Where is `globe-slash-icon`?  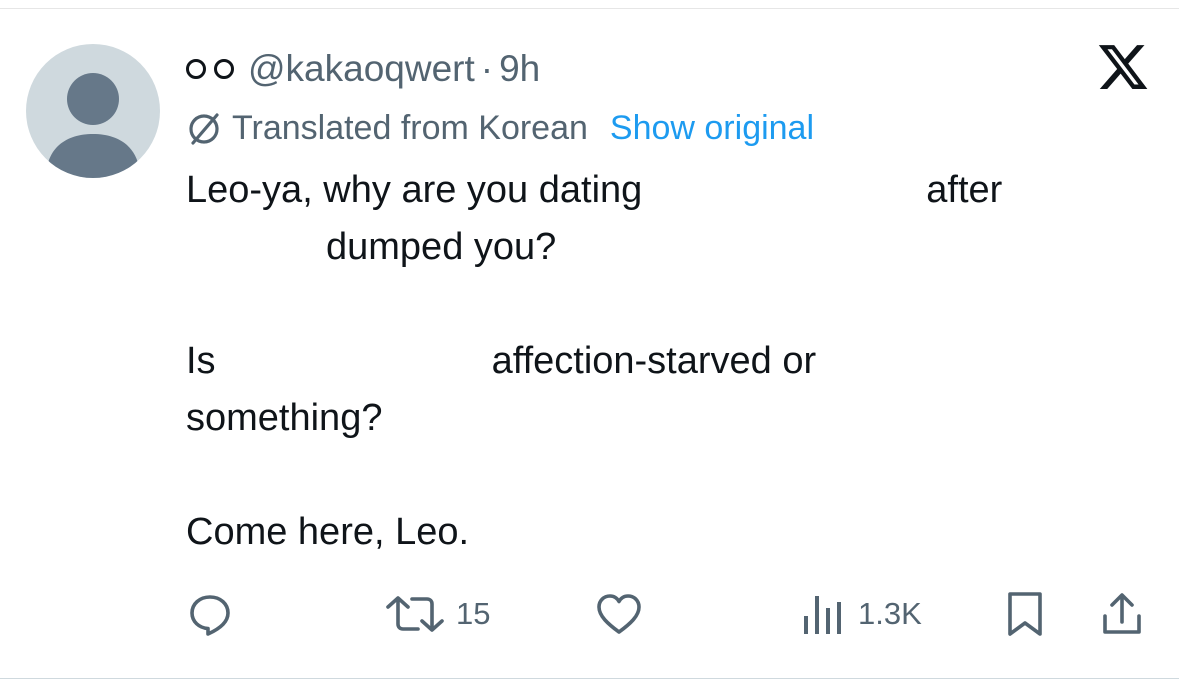 globe-slash-icon is located at coordinates (204, 128).